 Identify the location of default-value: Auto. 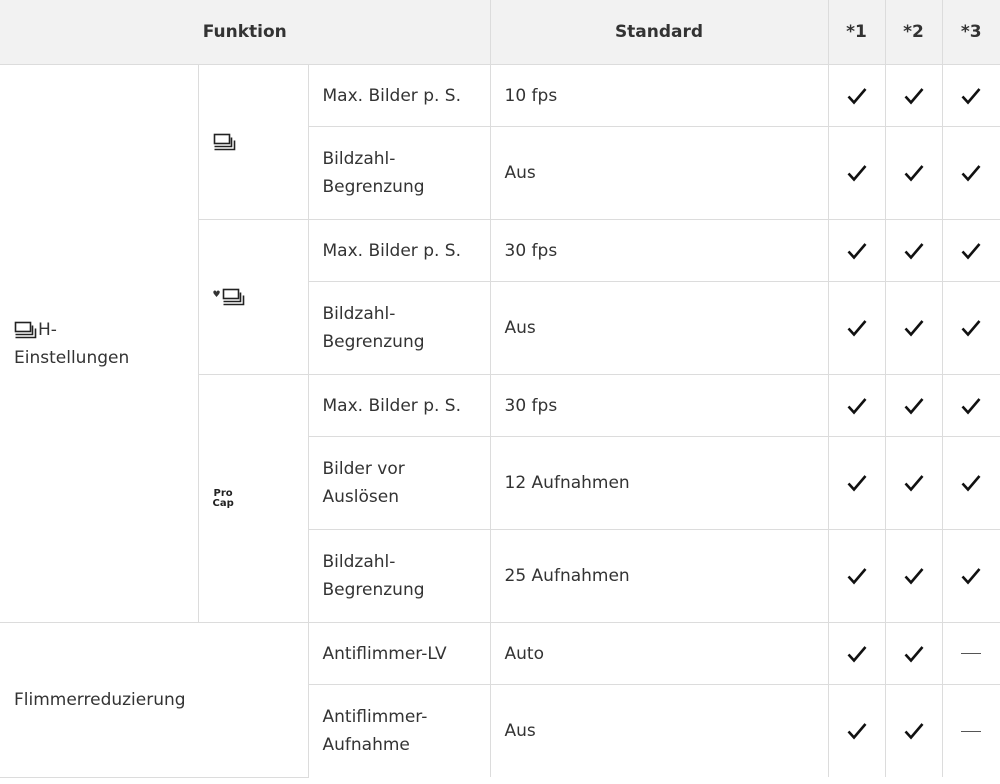
(659, 653).